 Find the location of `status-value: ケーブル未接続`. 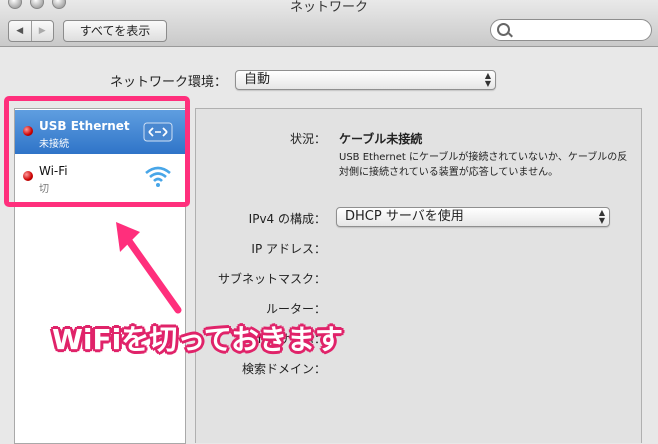

status-value: ケーブル未接続 is located at coordinates (381, 139).